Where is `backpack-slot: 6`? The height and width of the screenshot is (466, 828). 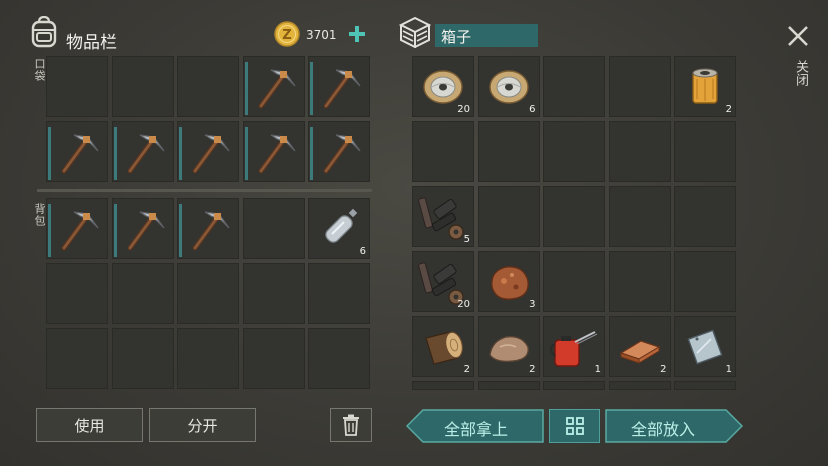 backpack-slot: 6 is located at coordinates (339, 228).